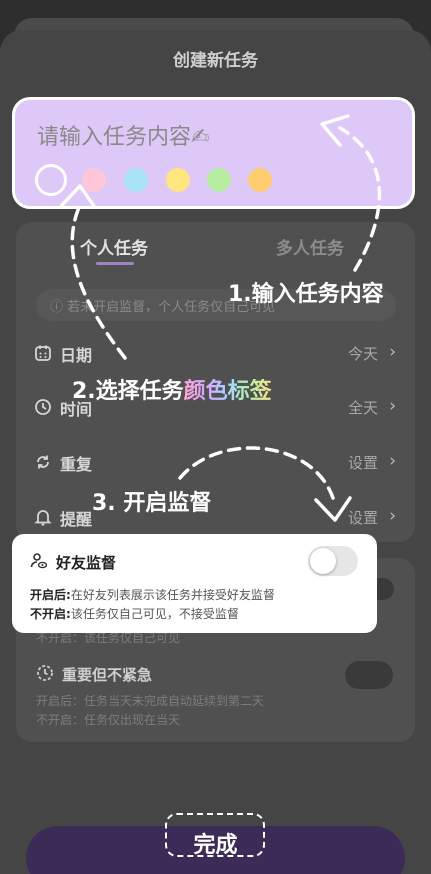 The height and width of the screenshot is (874, 431). I want to click on important-not-urgent-on-text: 开启后：任务当天未完成自动延续到第二天, so click(150, 701).